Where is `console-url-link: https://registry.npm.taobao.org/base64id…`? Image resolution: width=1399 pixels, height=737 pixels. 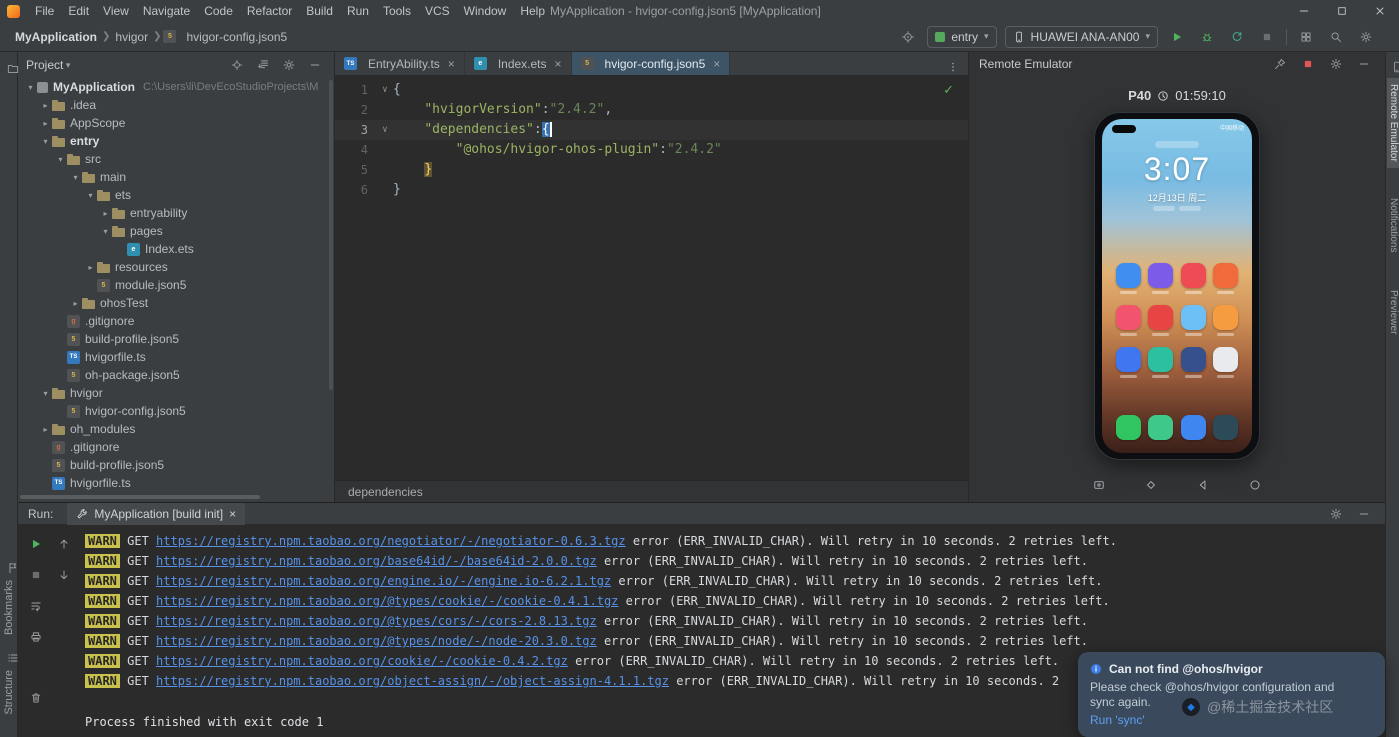
console-url-link: https://registry.npm.taobao.org/base64id… is located at coordinates (376, 561).